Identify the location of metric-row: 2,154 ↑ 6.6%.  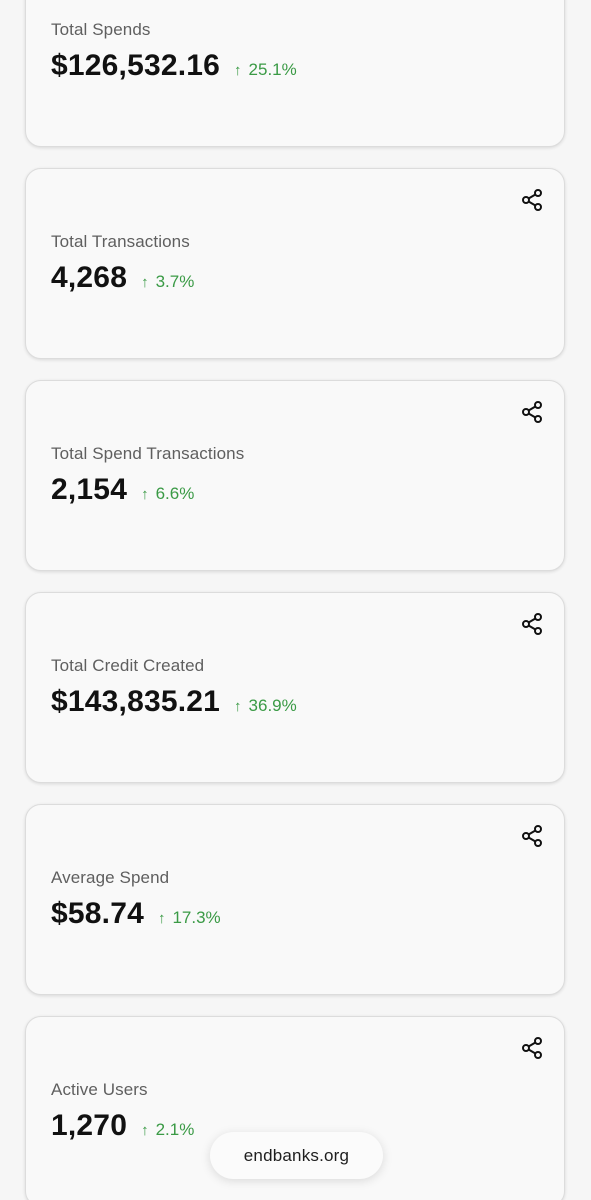
(122, 490).